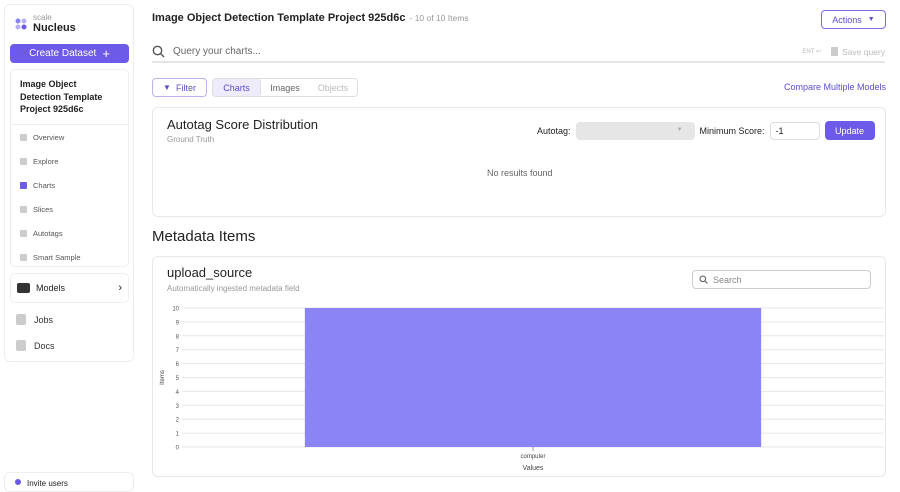 The height and width of the screenshot is (492, 900). I want to click on bar-computer, so click(533, 377).